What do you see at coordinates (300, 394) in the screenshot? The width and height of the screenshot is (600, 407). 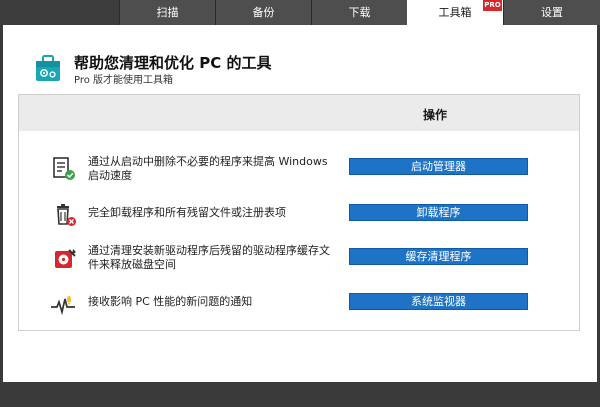 I see `bottom-bar` at bounding box center [300, 394].